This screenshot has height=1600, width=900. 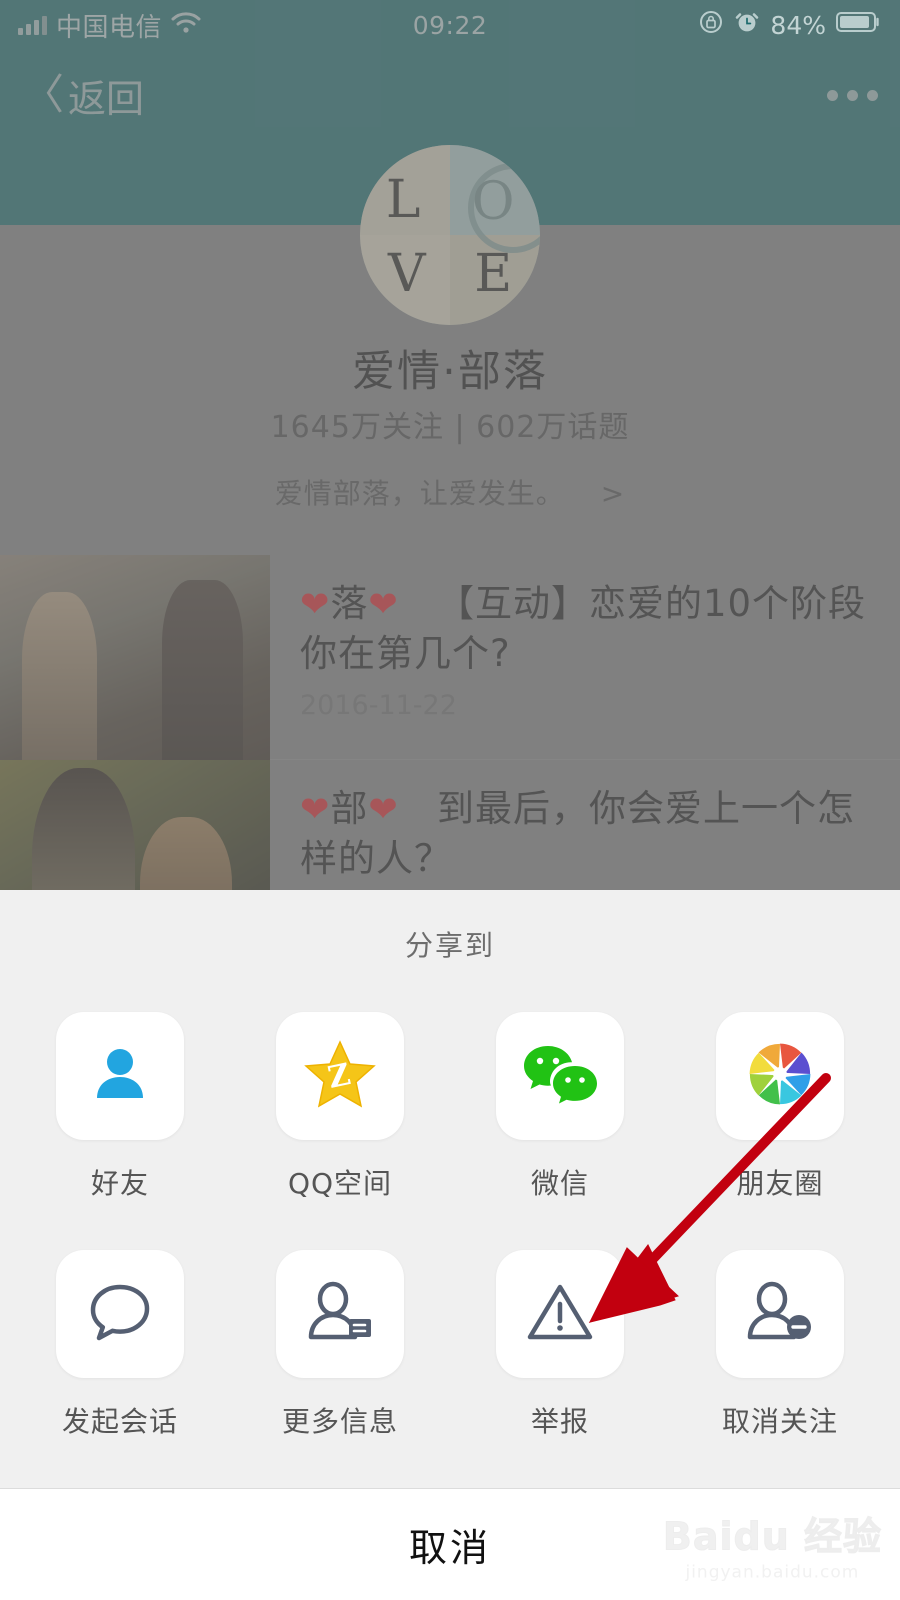 I want to click on article-tag: 部, so click(x=349, y=808).